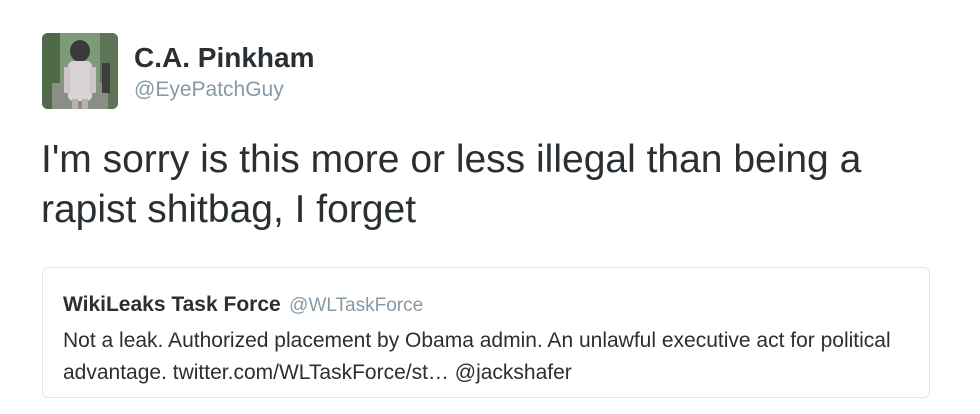  Describe the element at coordinates (224, 58) in the screenshot. I see `author-name: C.A. Pinkham` at that location.